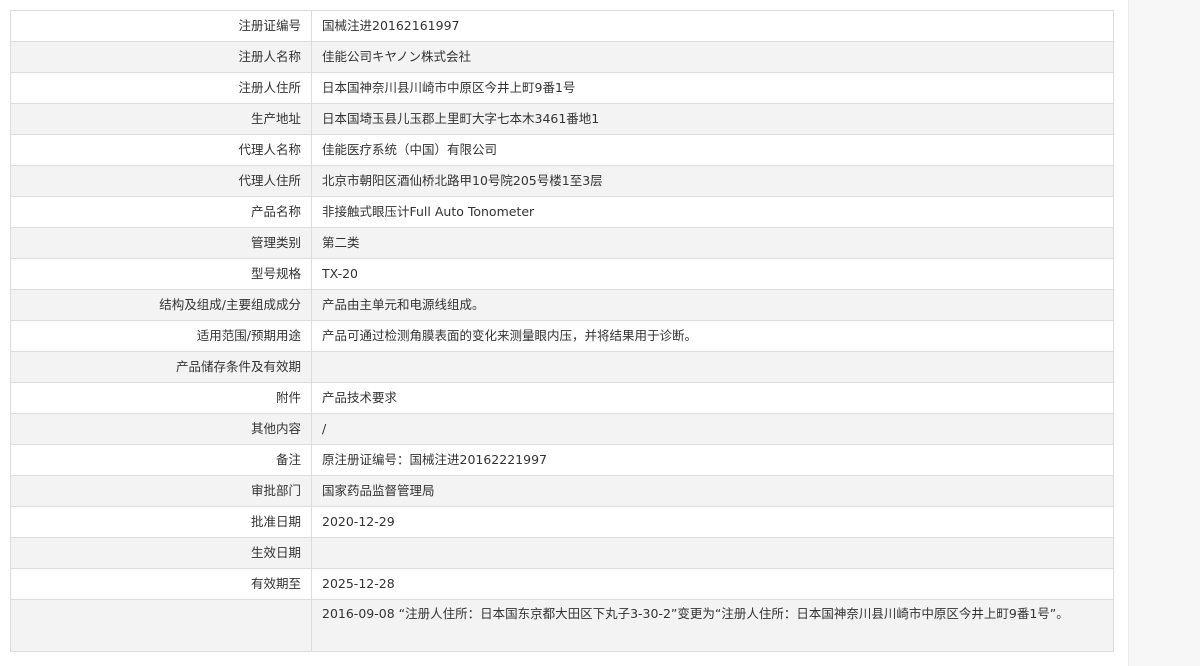  Describe the element at coordinates (712, 181) in the screenshot. I see `row-value: 北京市朝阳区酒仙桥北路甲10号院205号楼1至3层` at that location.